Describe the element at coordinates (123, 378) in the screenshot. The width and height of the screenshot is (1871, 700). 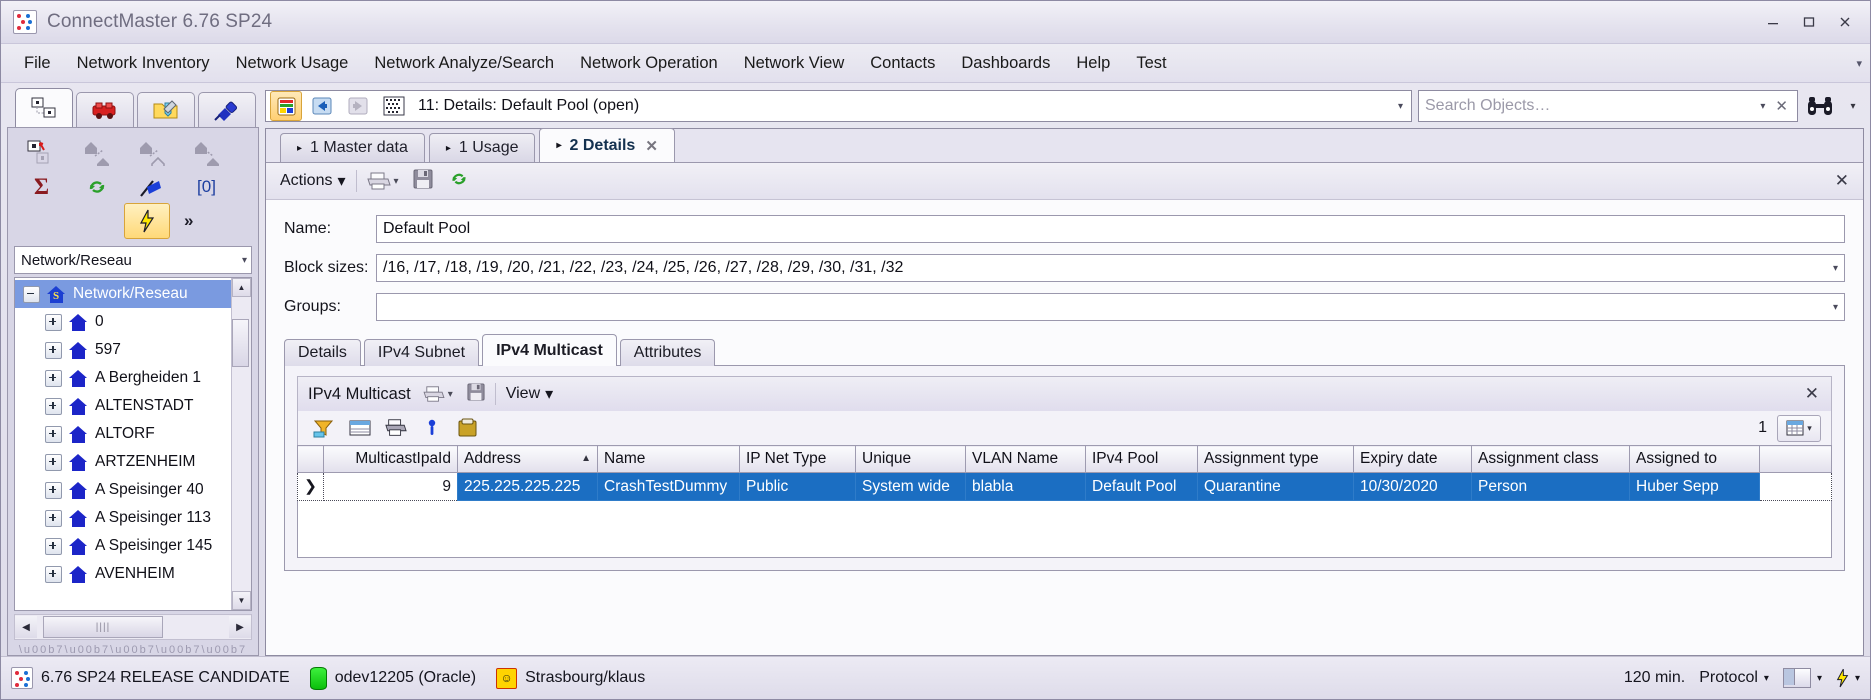
I see `tree-item-a-bergheiden-1: A Bergheiden 1` at that location.